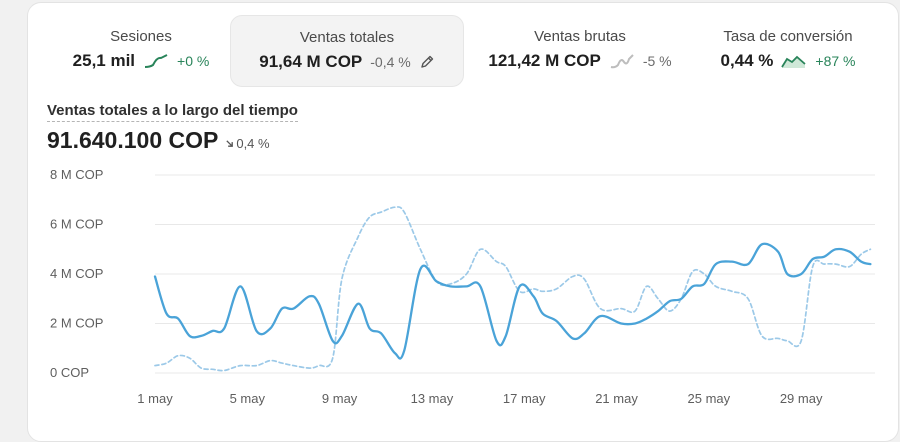  Describe the element at coordinates (709, 398) in the screenshot. I see `x-tick-label: 25 may` at that location.